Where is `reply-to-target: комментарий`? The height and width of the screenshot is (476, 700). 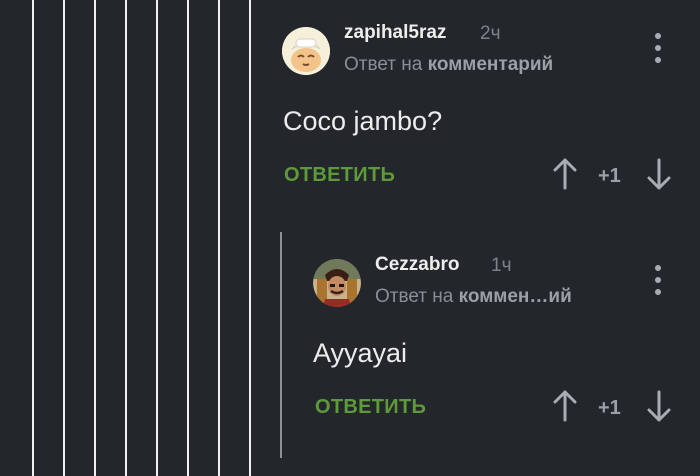 reply-to-target: комментарий is located at coordinates (491, 64).